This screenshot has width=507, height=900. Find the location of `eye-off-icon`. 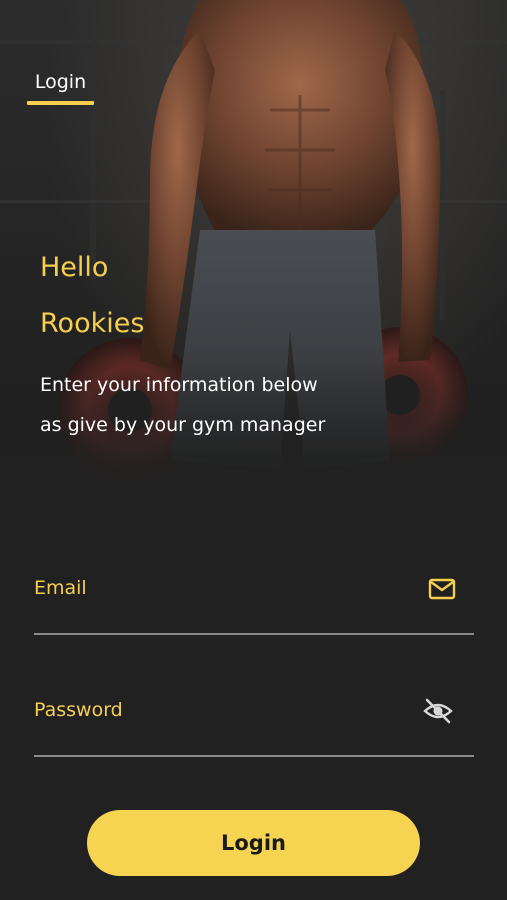

eye-off-icon is located at coordinates (438, 711).